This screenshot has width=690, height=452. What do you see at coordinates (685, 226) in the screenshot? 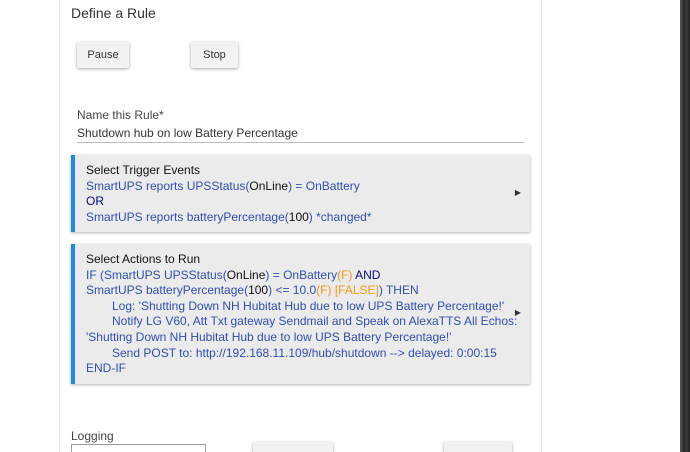
I see `background-strip` at bounding box center [685, 226].